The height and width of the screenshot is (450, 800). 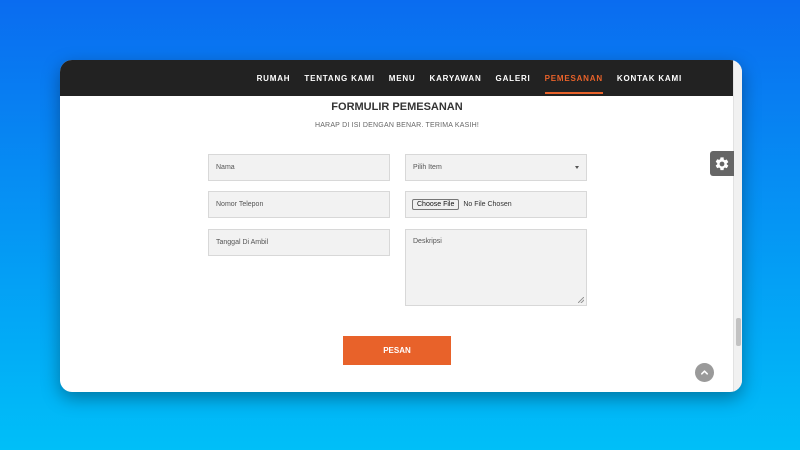 I want to click on page-scrollbar, so click(x=737, y=226).